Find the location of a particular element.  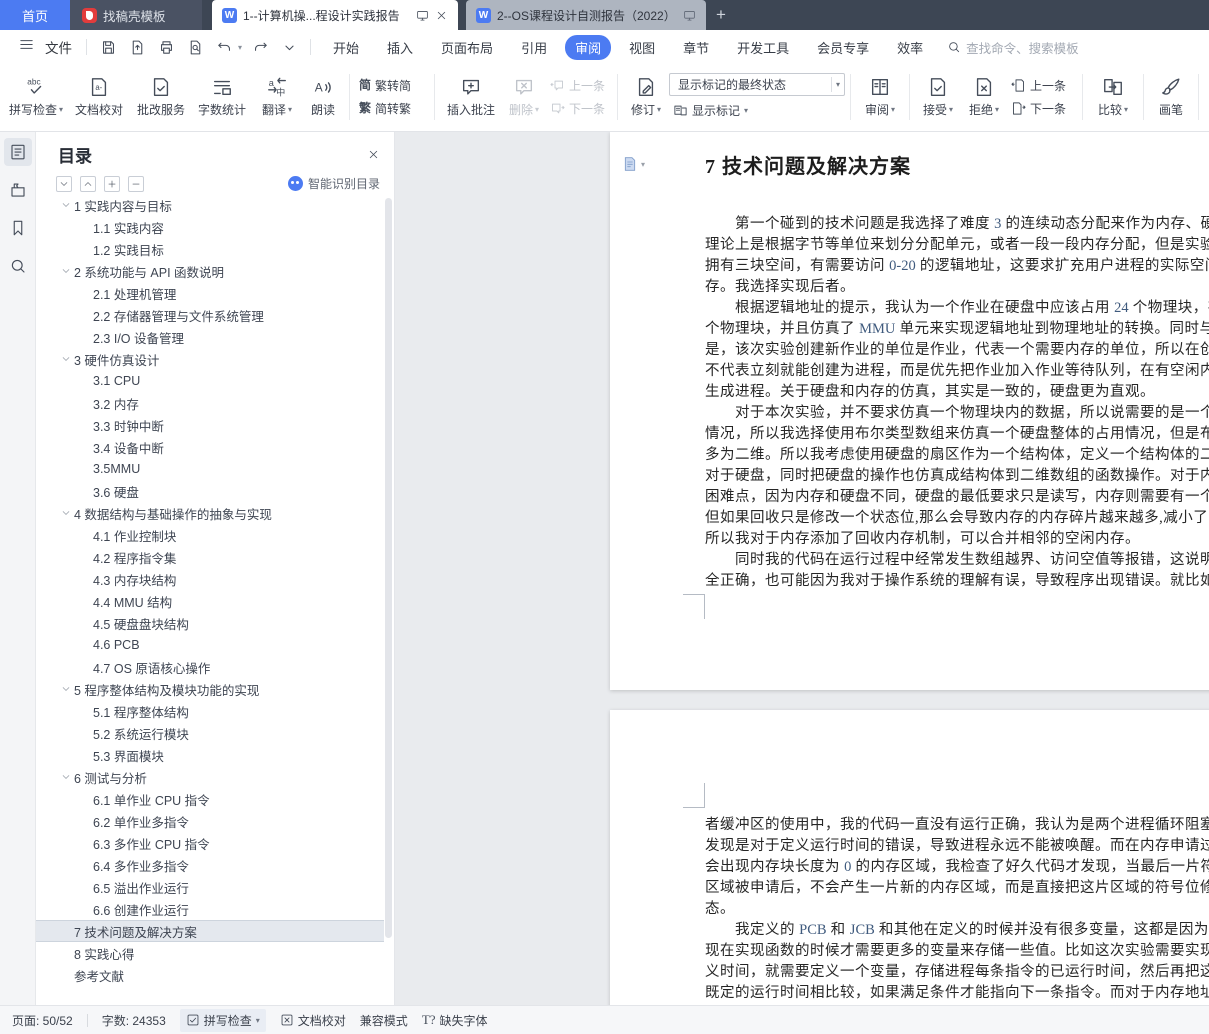

review-pane-button: 审阅 ▾ is located at coordinates (880, 97).